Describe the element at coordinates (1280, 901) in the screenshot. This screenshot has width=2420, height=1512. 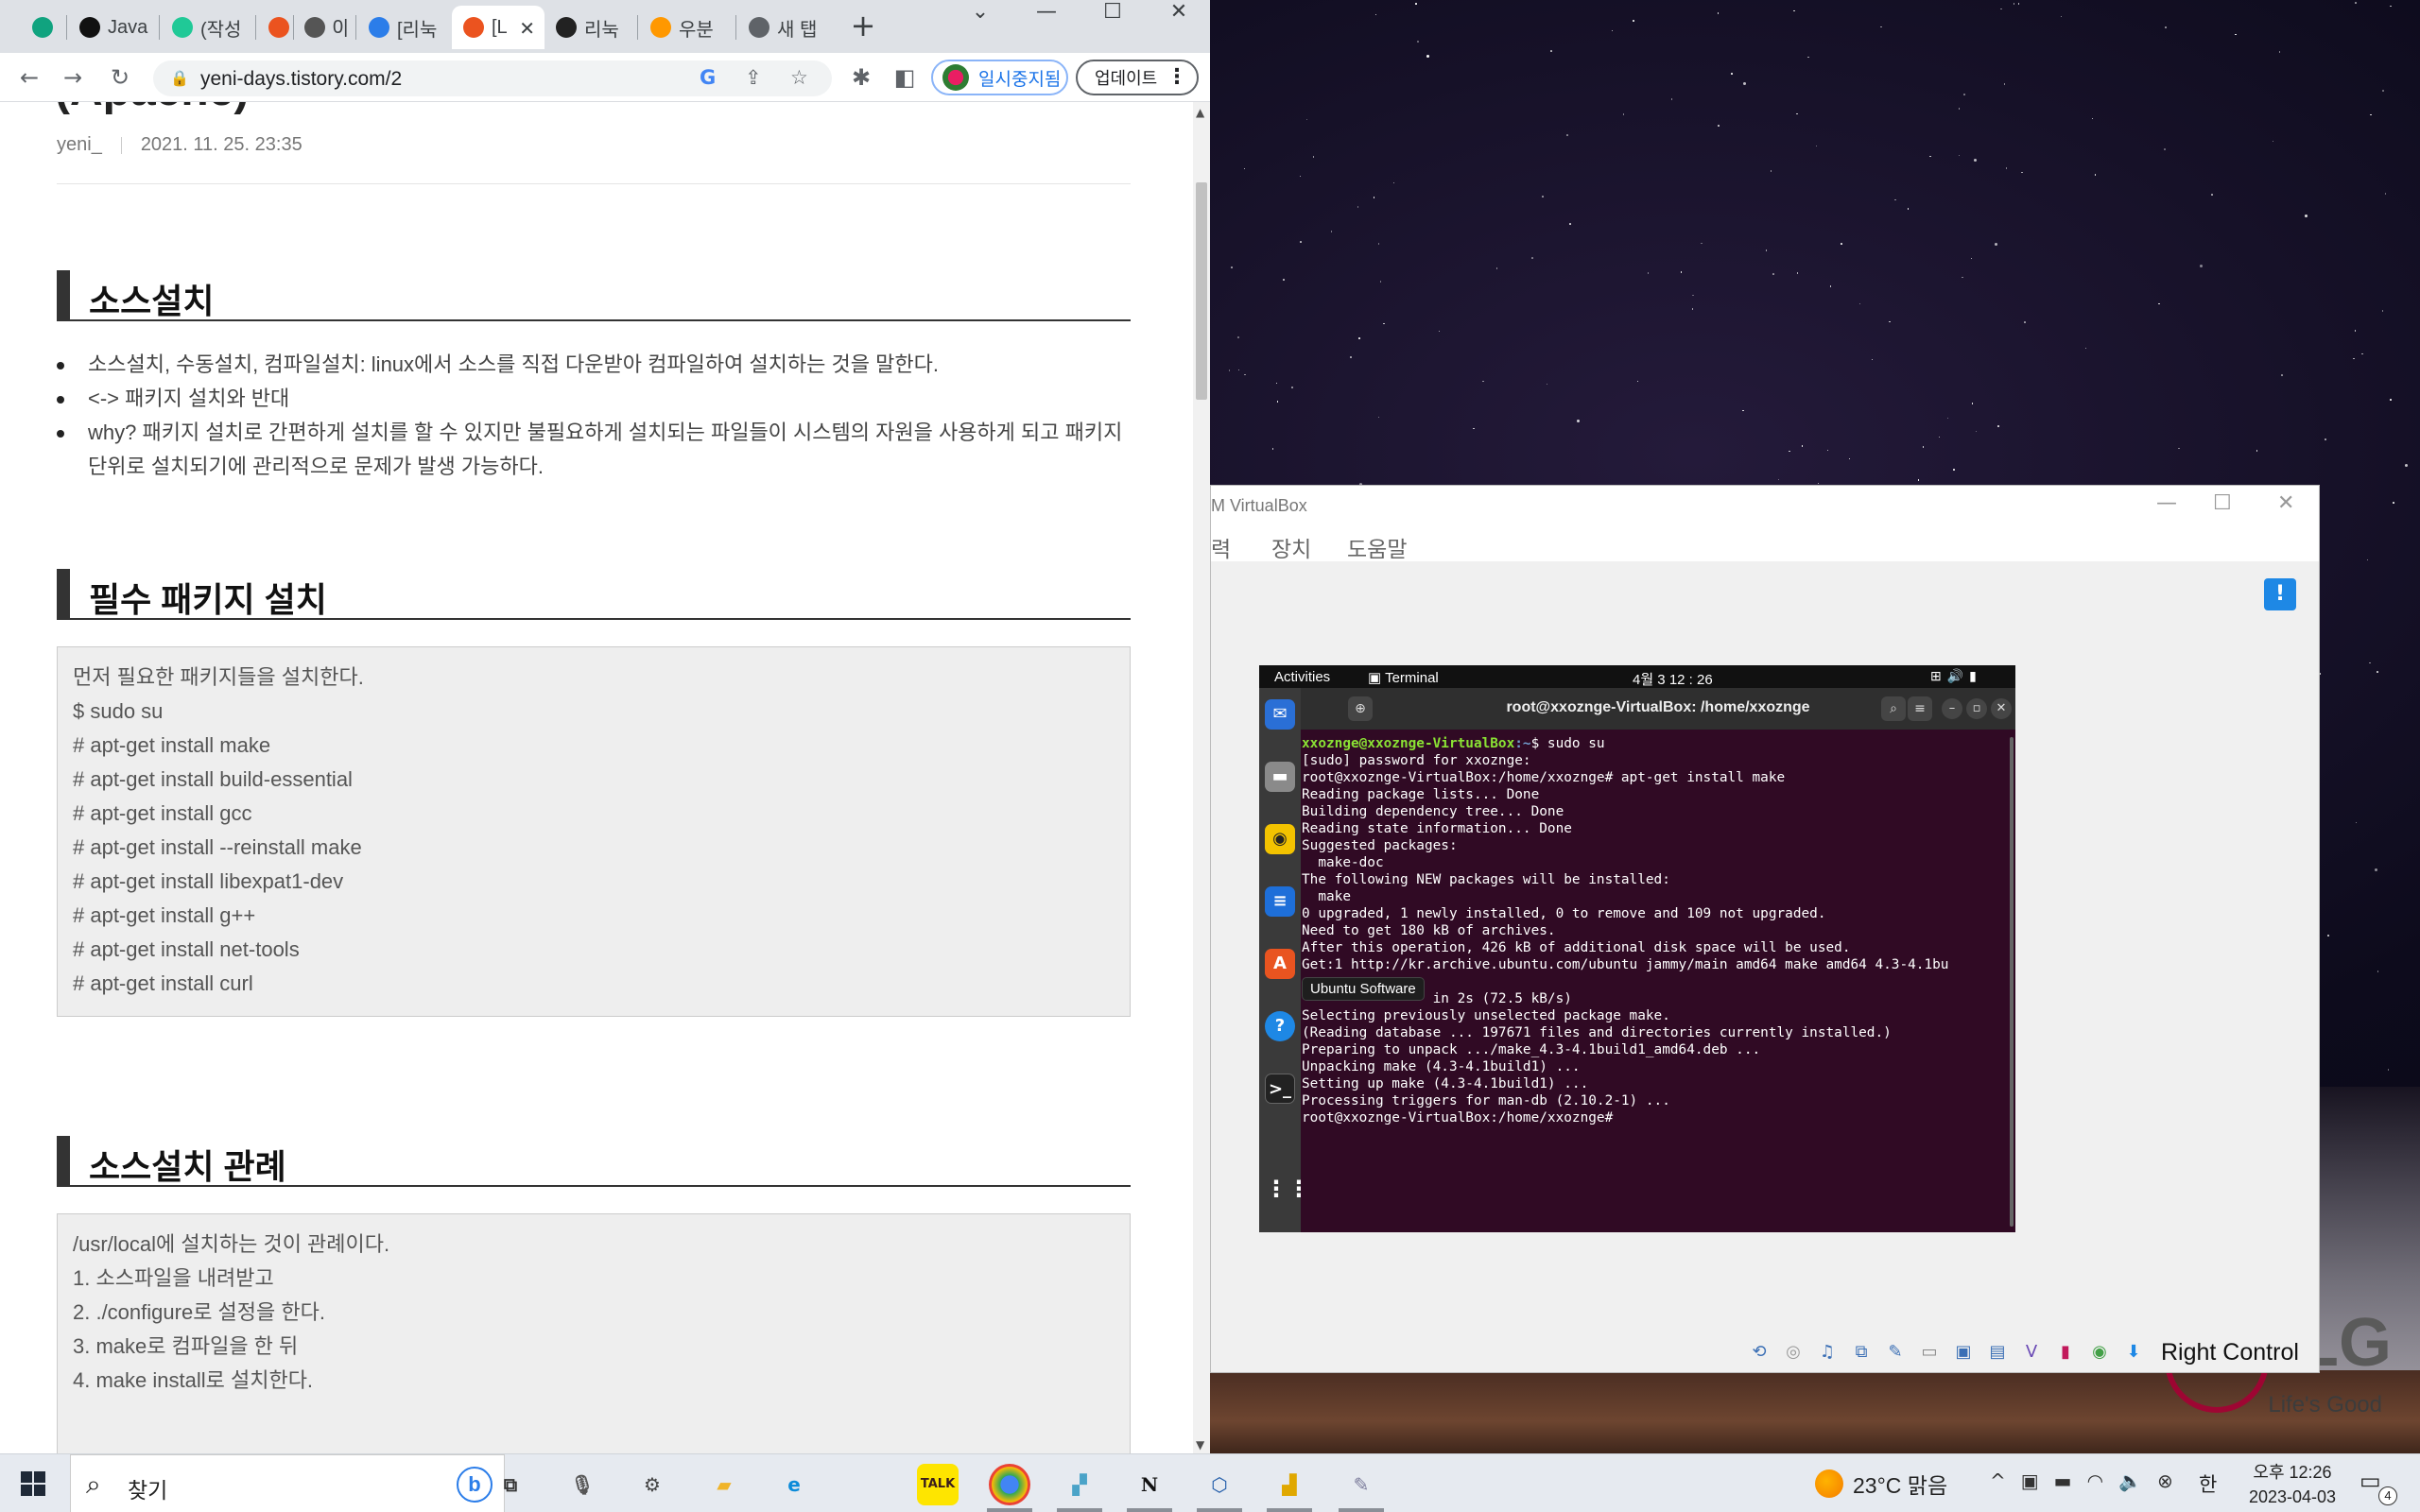
I see `libreoffice-writer-icon: ≡` at that location.